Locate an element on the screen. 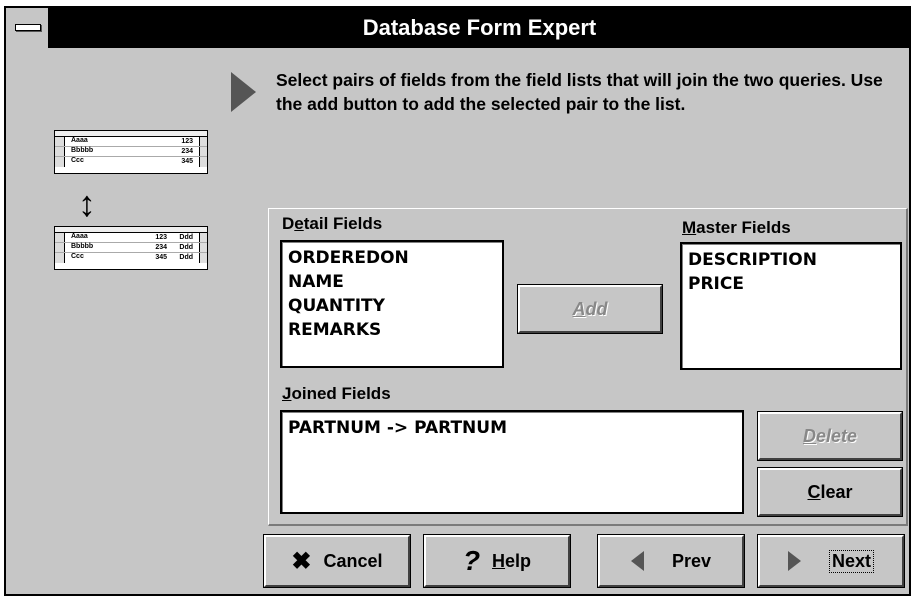 This screenshot has width=915, height=599. cancel-button: ✖ Cancel is located at coordinates (337, 561).